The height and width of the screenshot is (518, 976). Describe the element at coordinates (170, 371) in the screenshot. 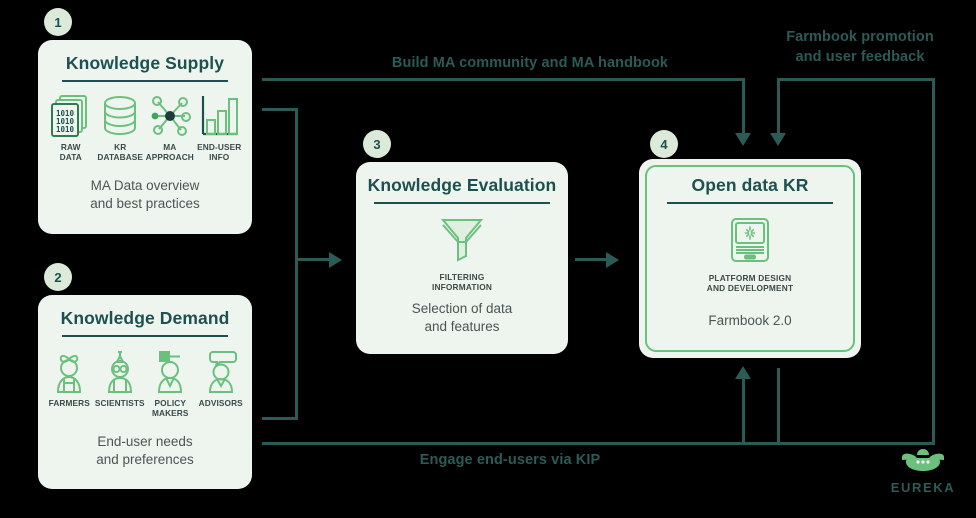

I see `policy-maker-icon` at that location.